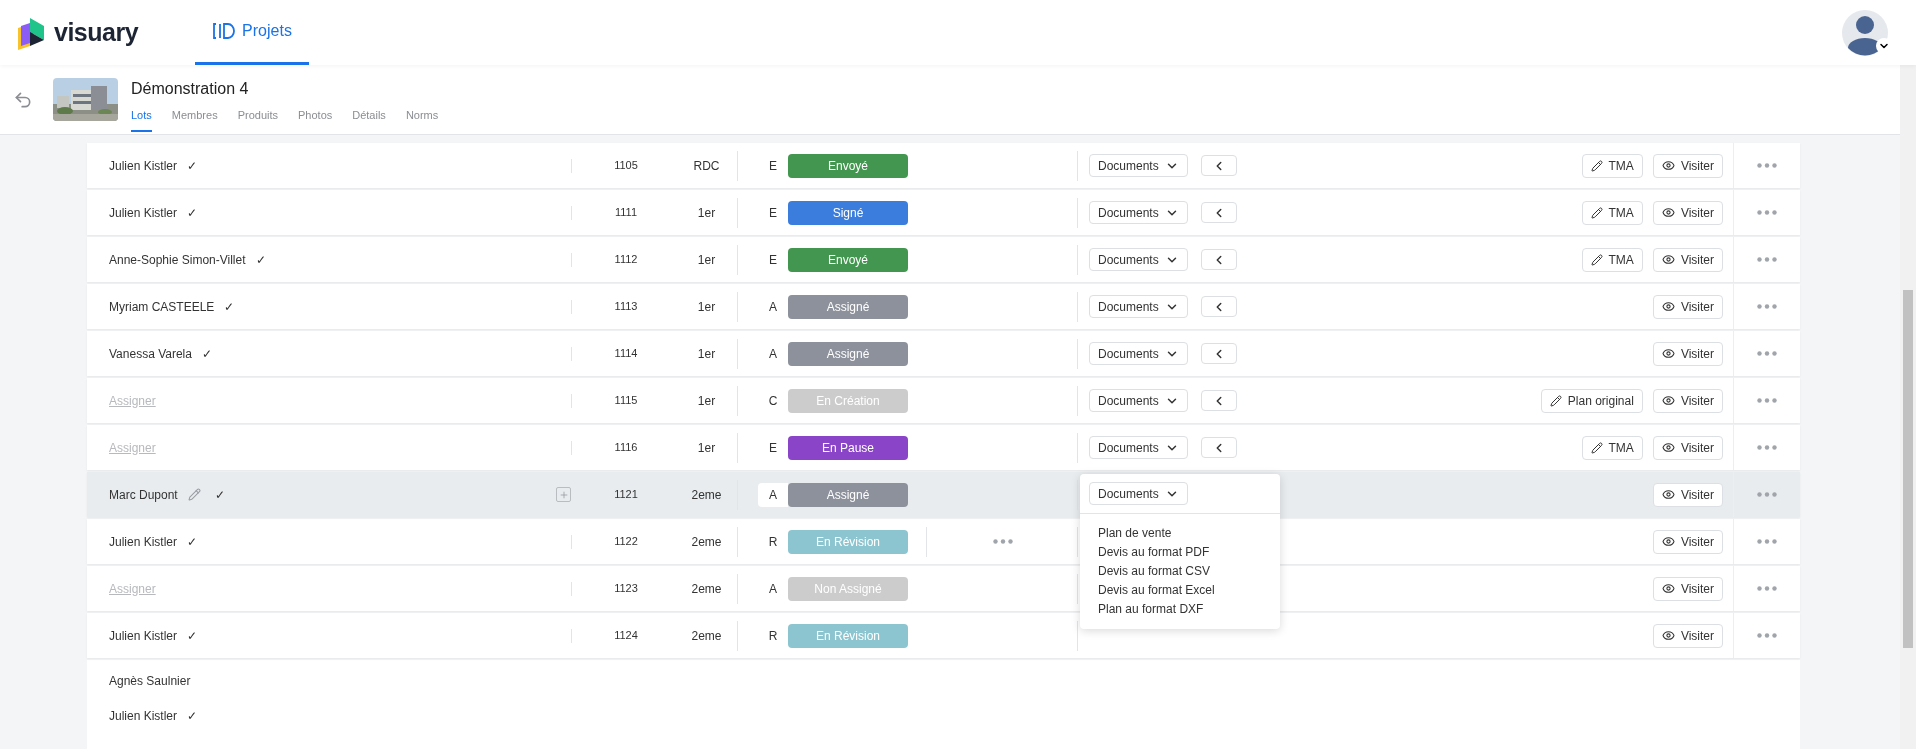 The height and width of the screenshot is (749, 1916). Describe the element at coordinates (943, 447) in the screenshot. I see `table-row: Assigner 1116 1er E En Pause Documents TMA Visiter` at that location.